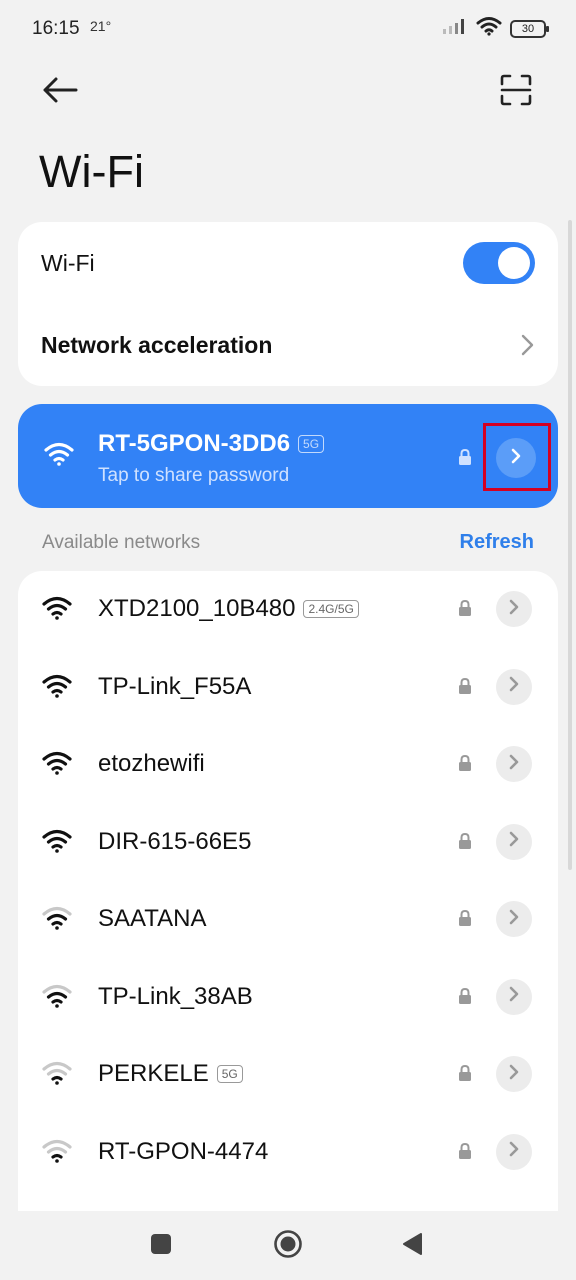  I want to click on network-name: SAATANA, so click(152, 919).